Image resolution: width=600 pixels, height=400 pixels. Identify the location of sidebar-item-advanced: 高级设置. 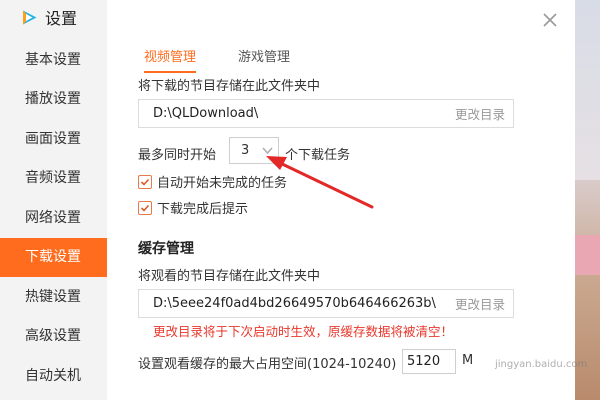
(53, 336).